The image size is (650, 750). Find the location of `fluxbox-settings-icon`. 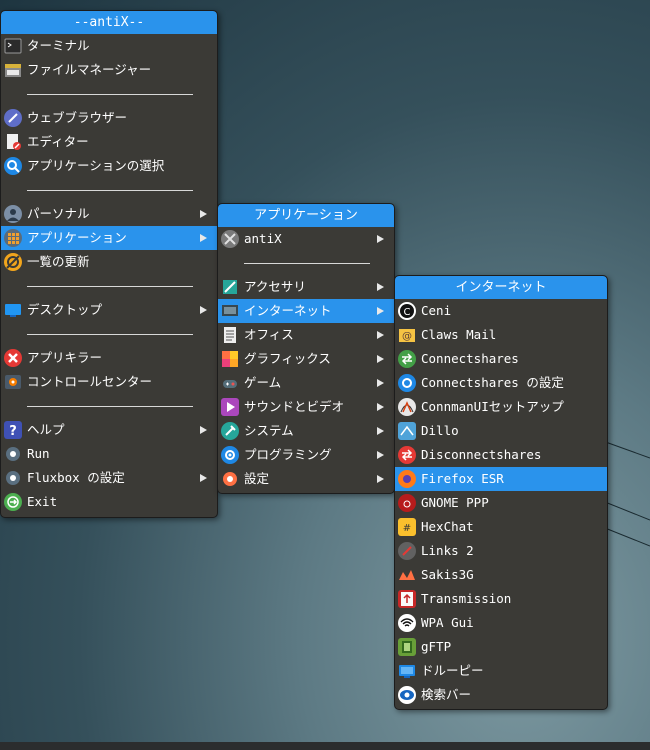

fluxbox-settings-icon is located at coordinates (13, 478).